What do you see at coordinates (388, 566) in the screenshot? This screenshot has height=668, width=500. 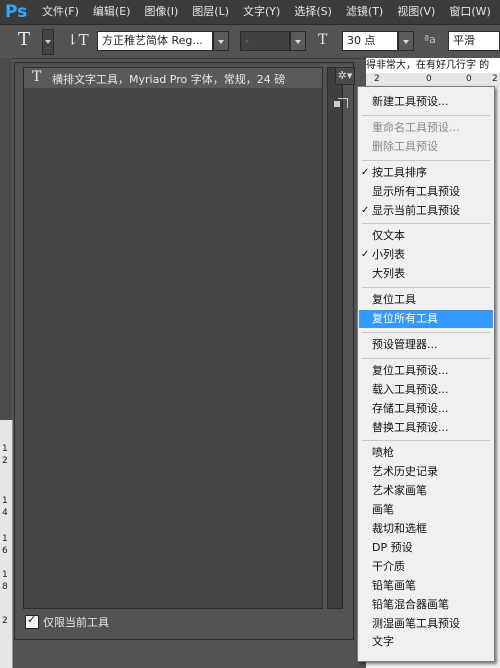 I see `menu-item-label: 干介质` at bounding box center [388, 566].